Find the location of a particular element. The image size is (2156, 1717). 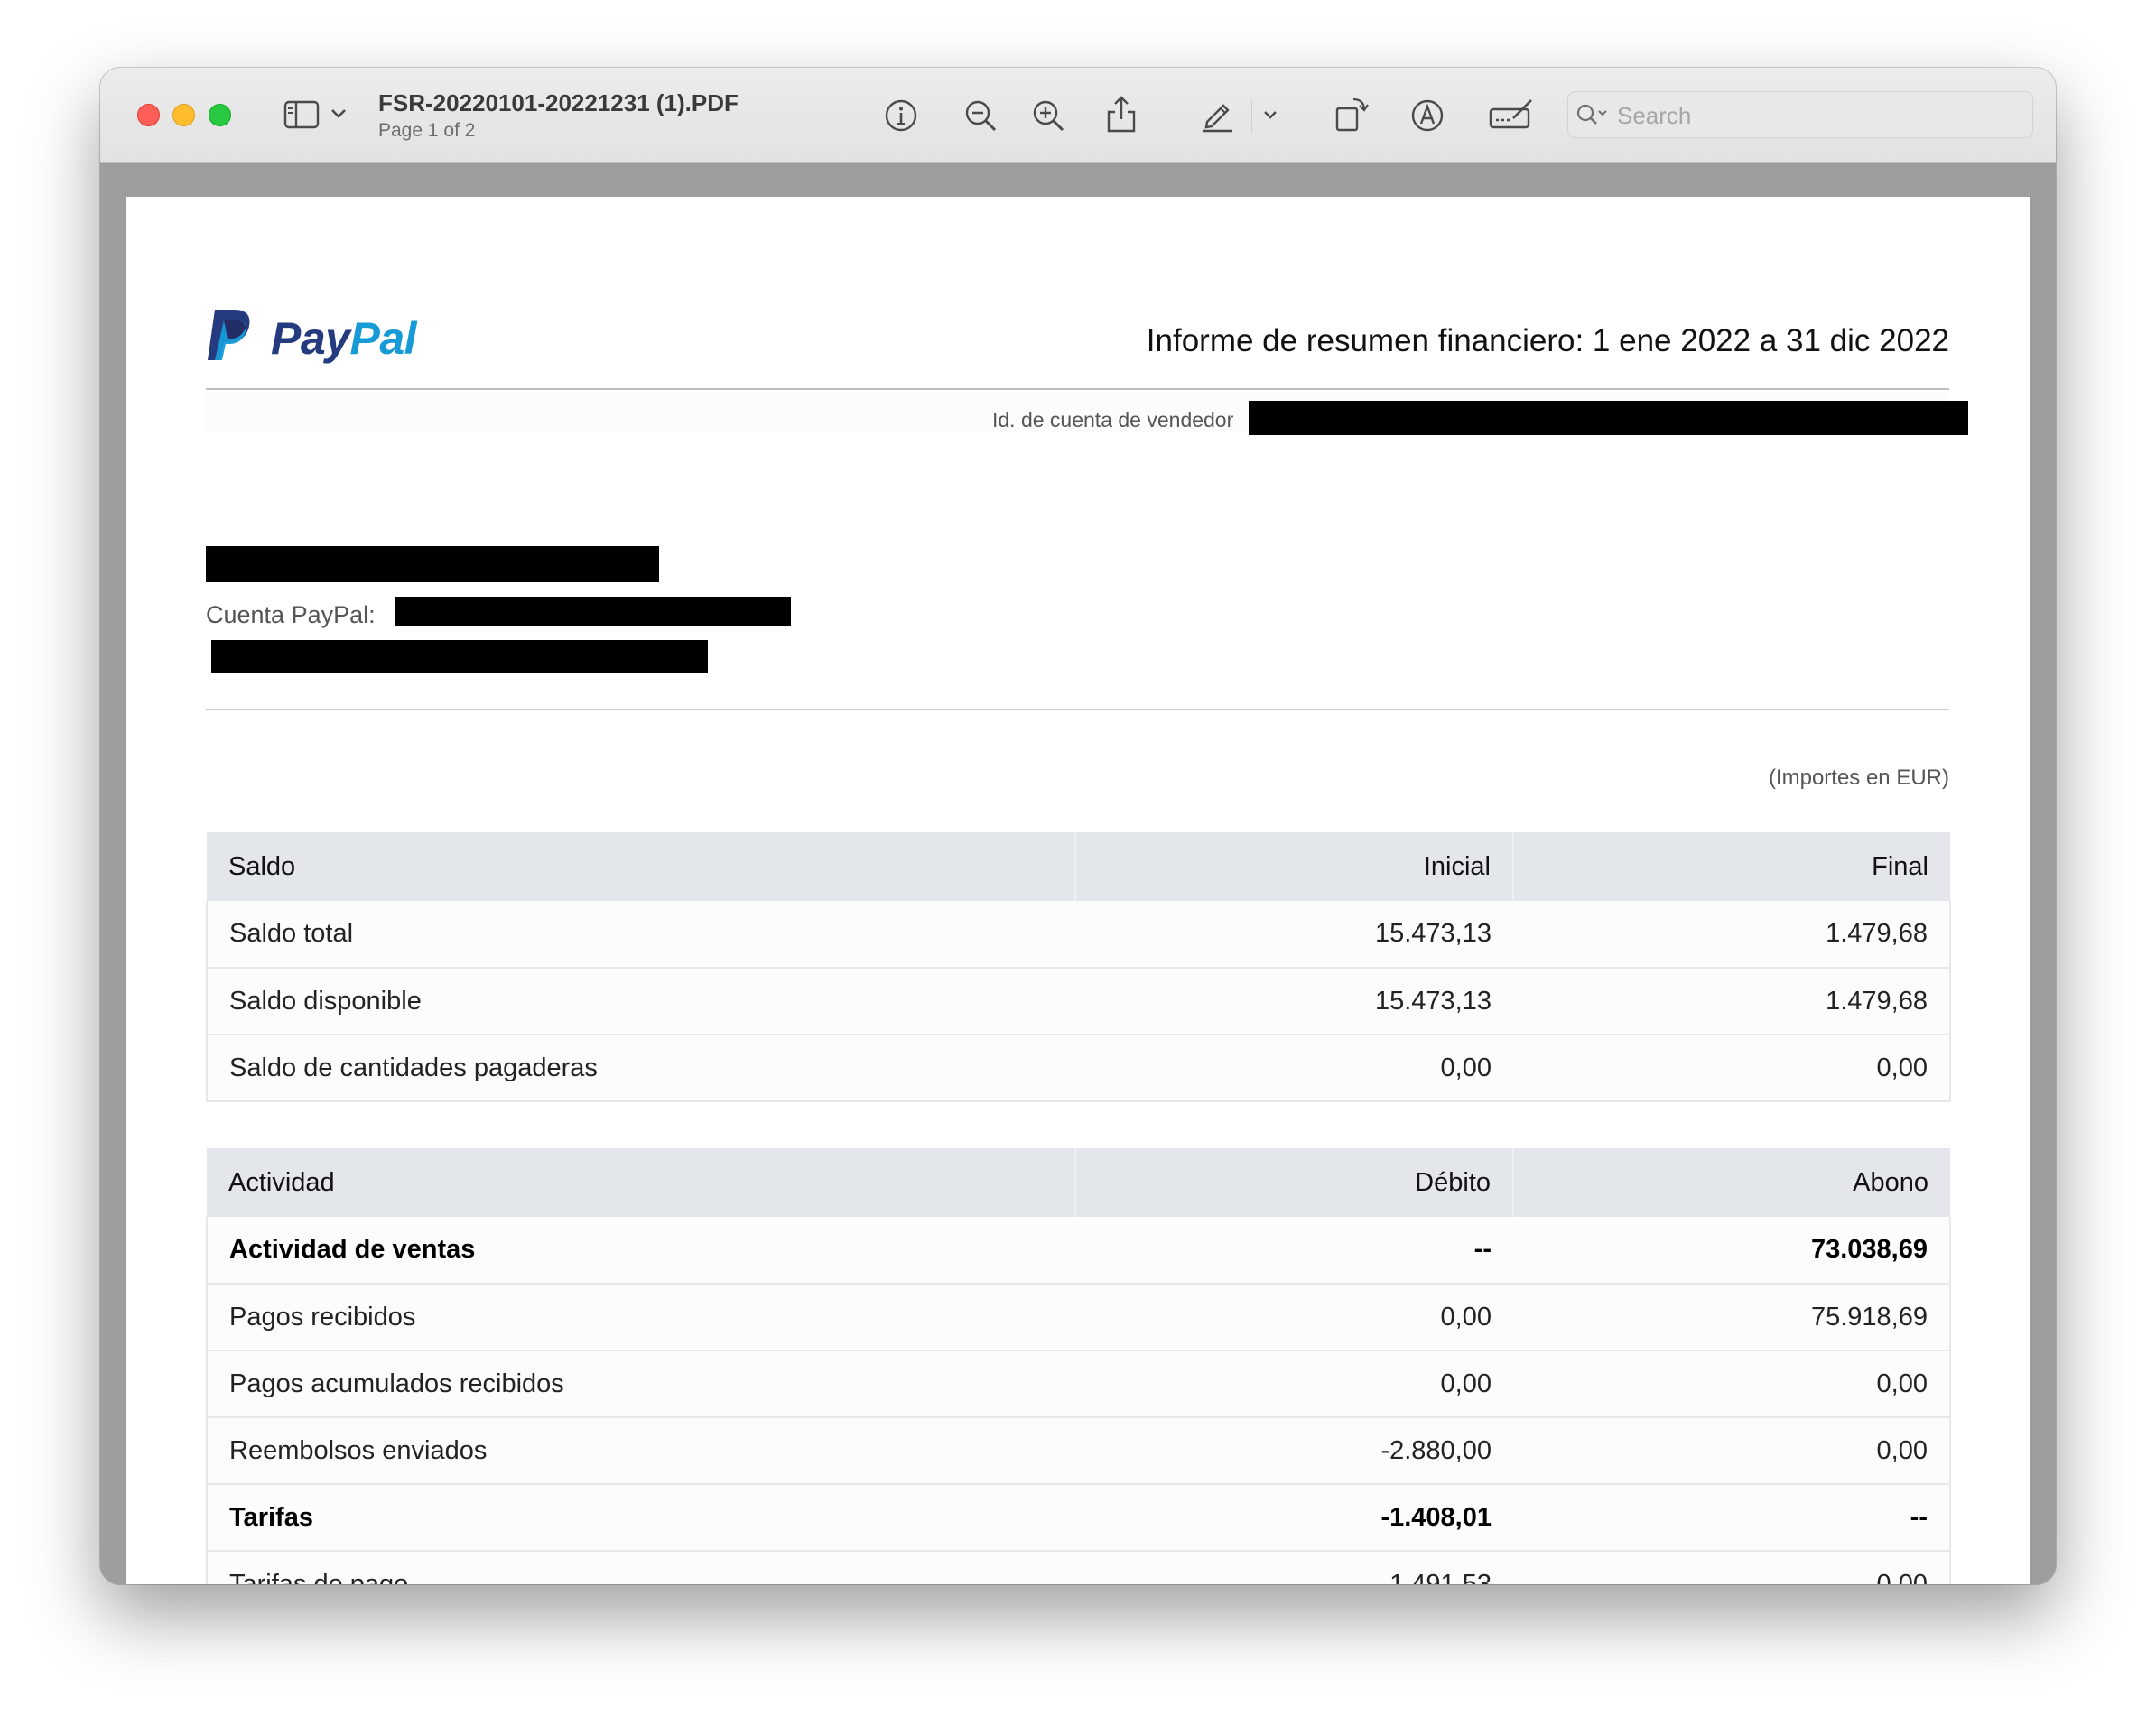

rotate-icon is located at coordinates (1352, 114).